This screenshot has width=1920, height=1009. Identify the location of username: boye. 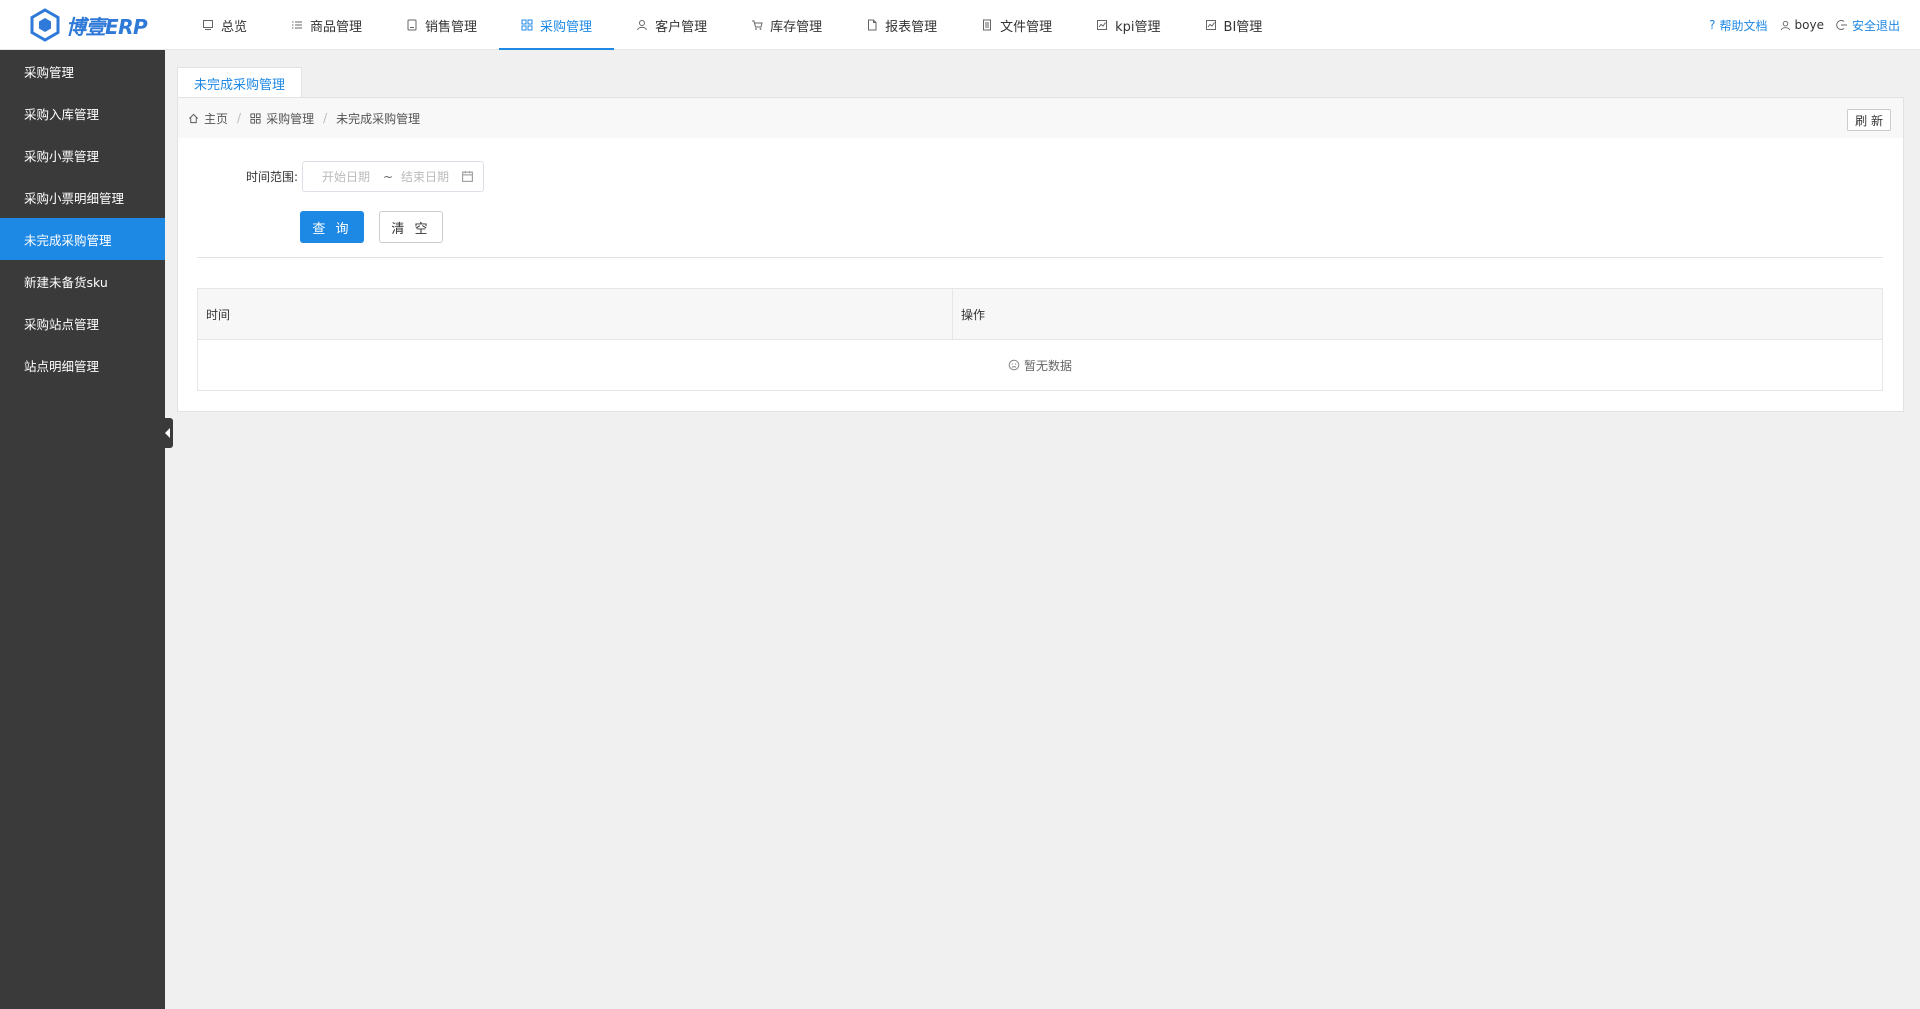
(1809, 25).